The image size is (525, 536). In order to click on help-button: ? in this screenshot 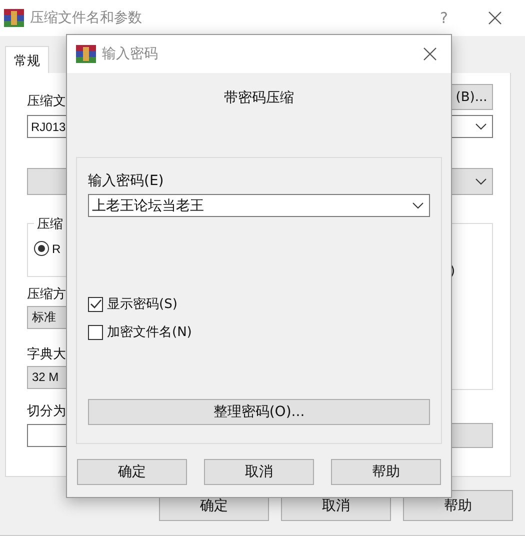, I will do `click(444, 18)`.